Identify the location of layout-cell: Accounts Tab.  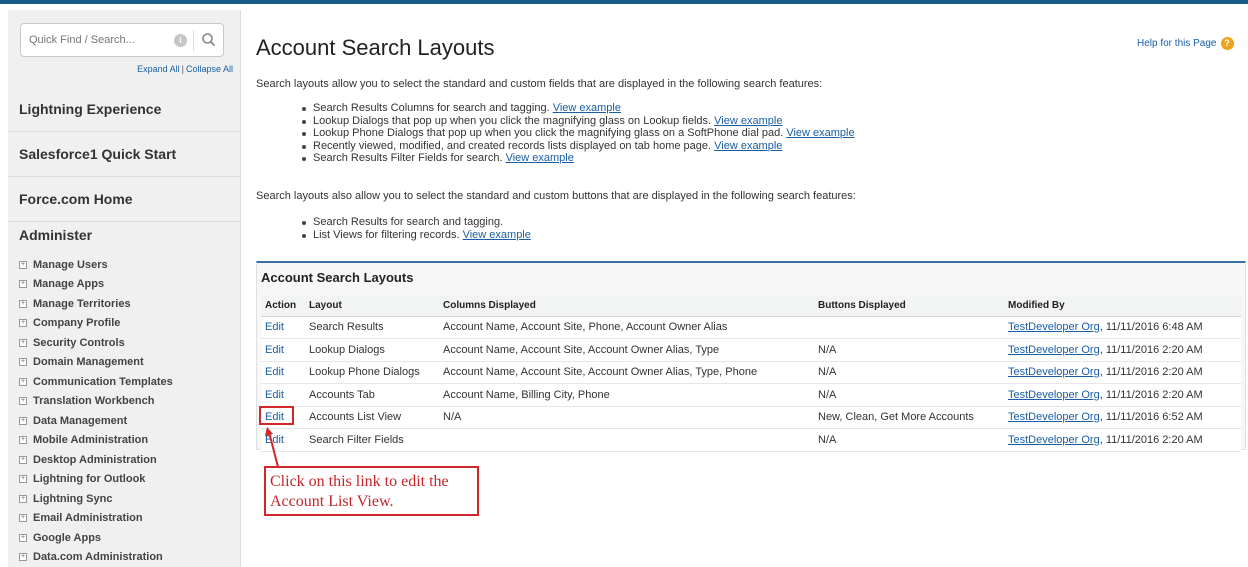
(372, 395).